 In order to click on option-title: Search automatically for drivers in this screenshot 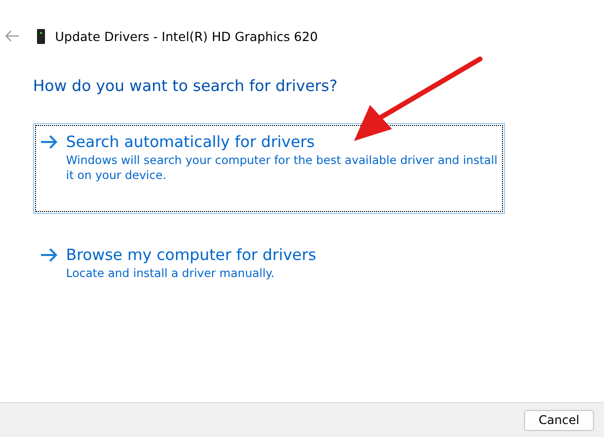, I will do `click(191, 142)`.